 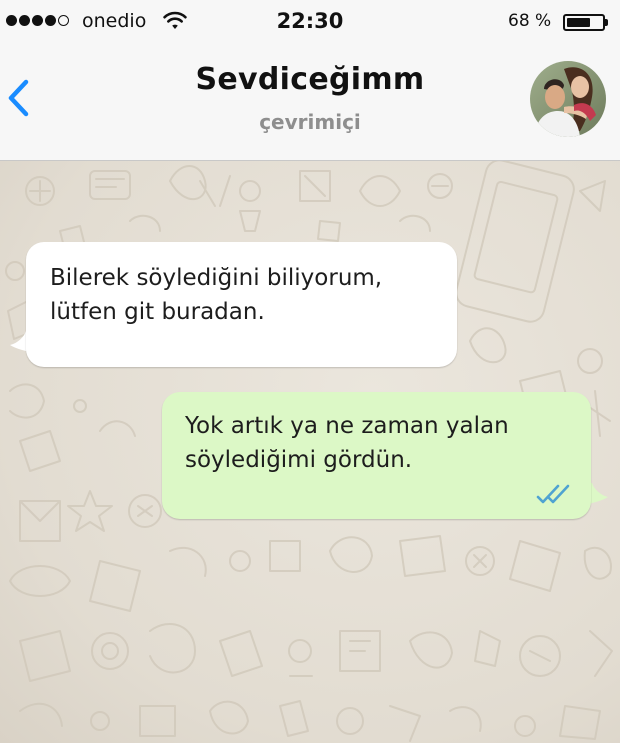 I want to click on status-bar: onedio 22:30 68 %, so click(x=310, y=24).